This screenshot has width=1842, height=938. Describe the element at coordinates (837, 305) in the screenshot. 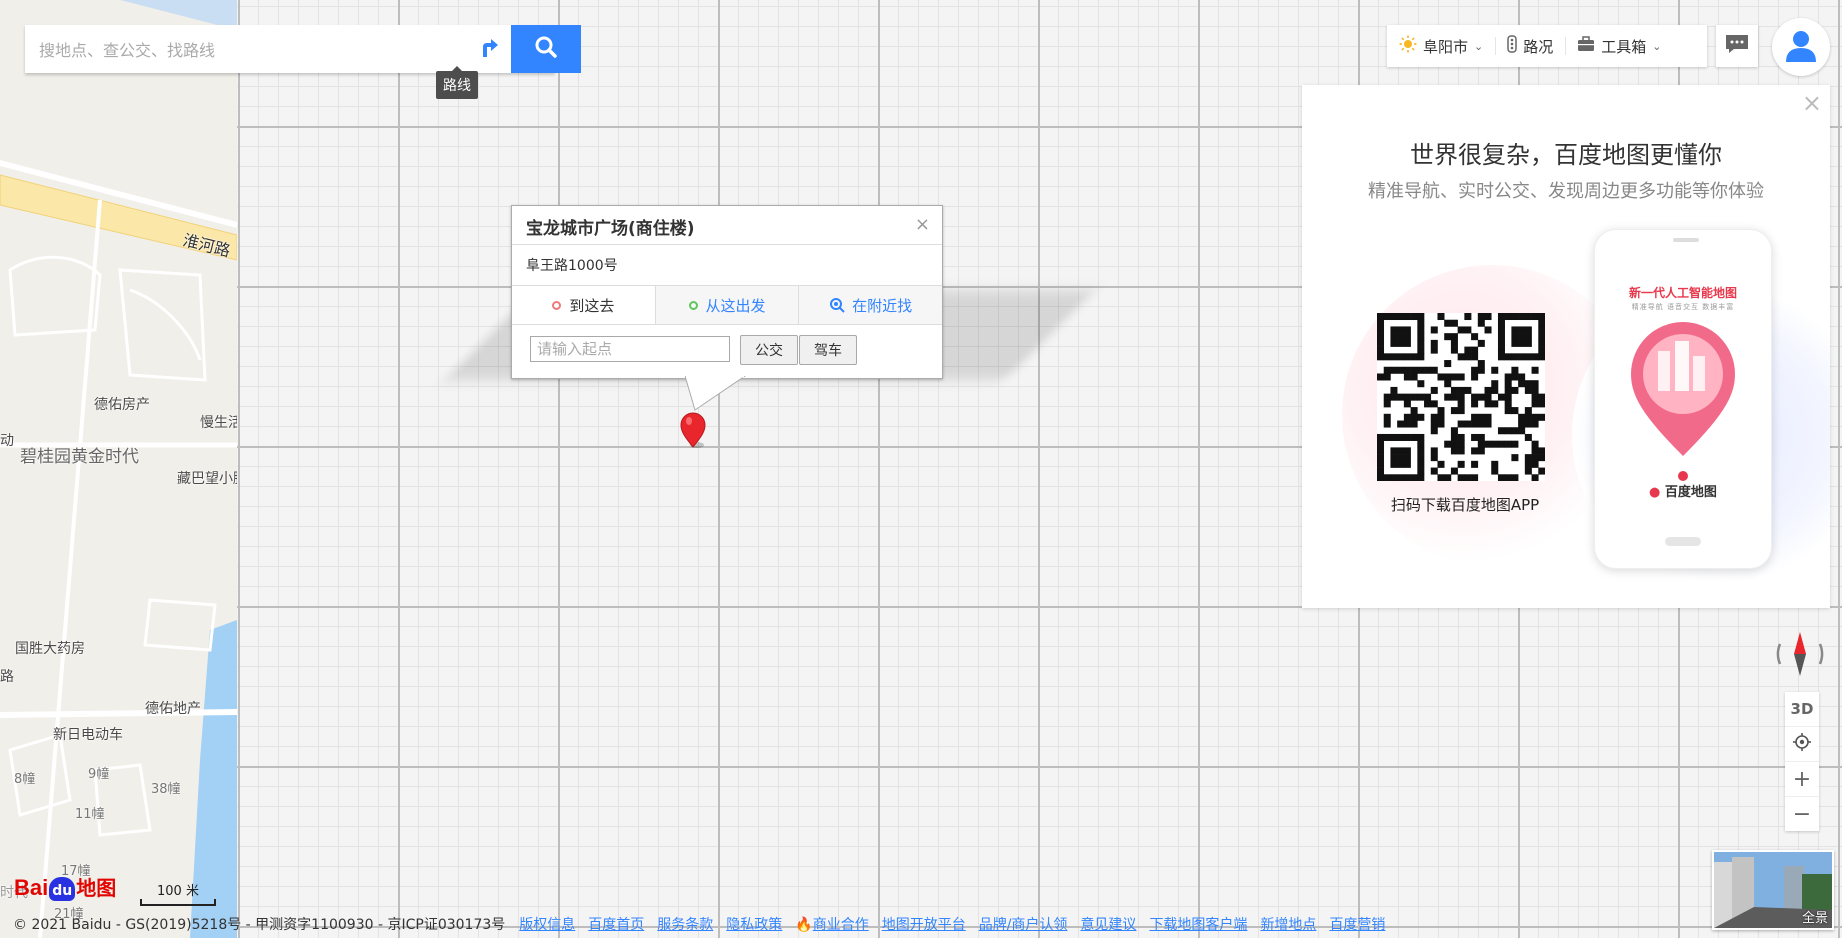

I see `nearby-search-icon` at that location.